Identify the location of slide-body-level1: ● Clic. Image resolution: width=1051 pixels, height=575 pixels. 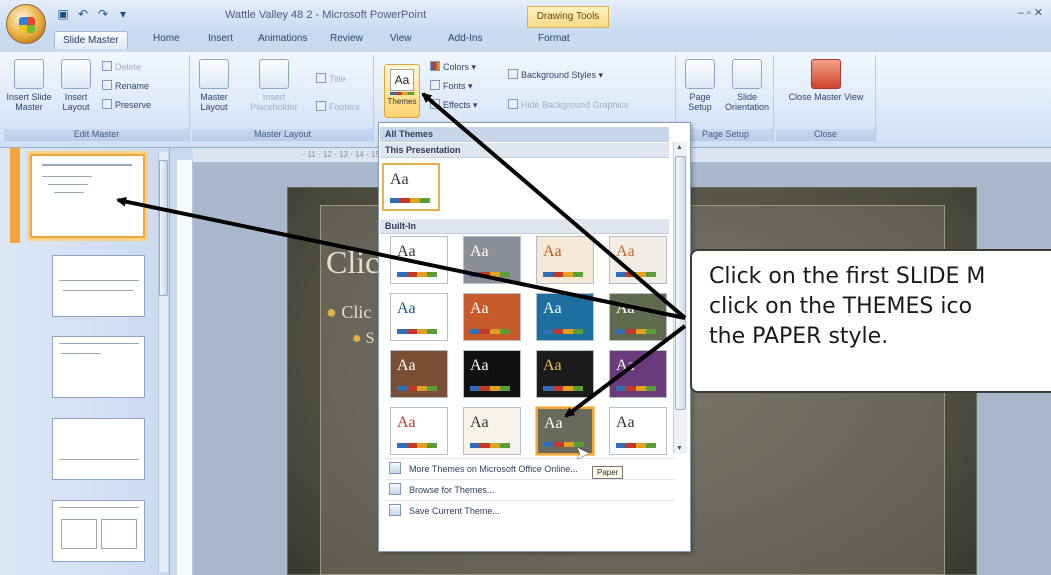
(348, 312).